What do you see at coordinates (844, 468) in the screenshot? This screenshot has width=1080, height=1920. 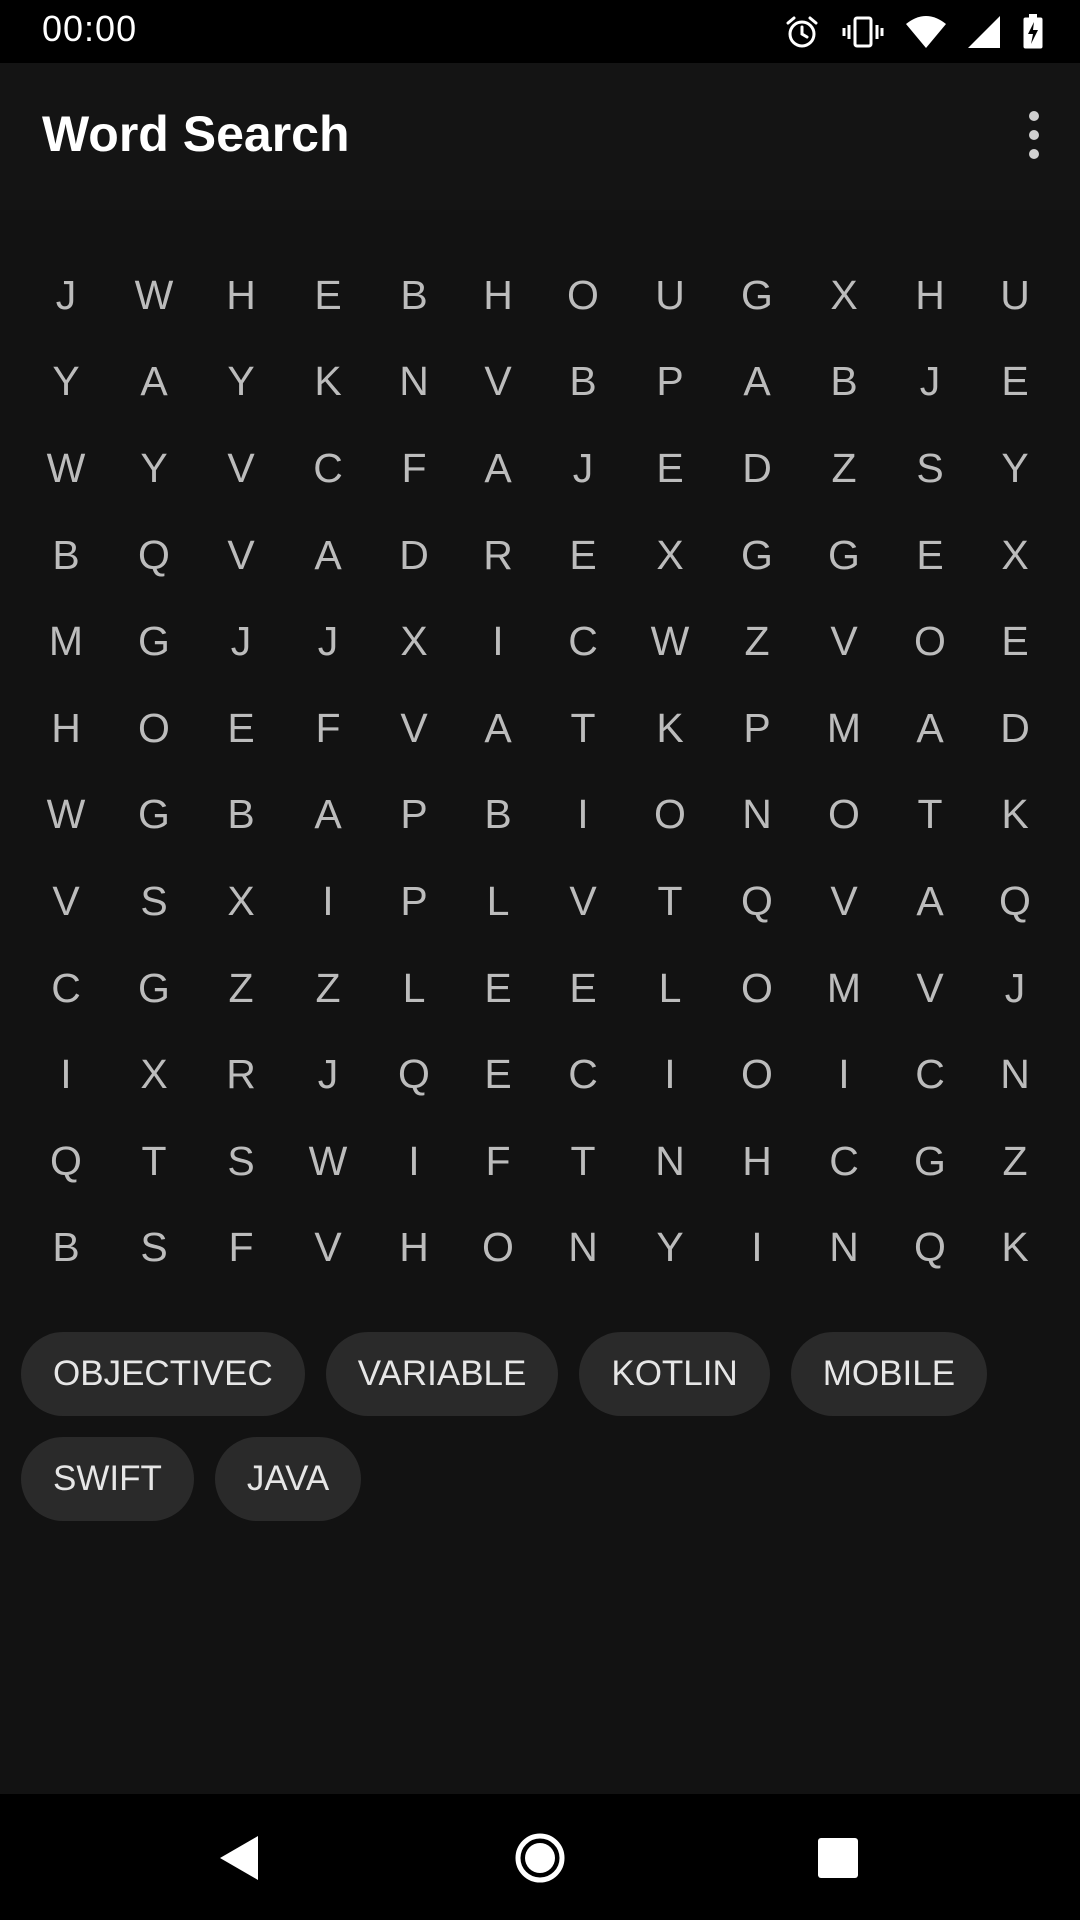 I see `grid-letter: Z` at bounding box center [844, 468].